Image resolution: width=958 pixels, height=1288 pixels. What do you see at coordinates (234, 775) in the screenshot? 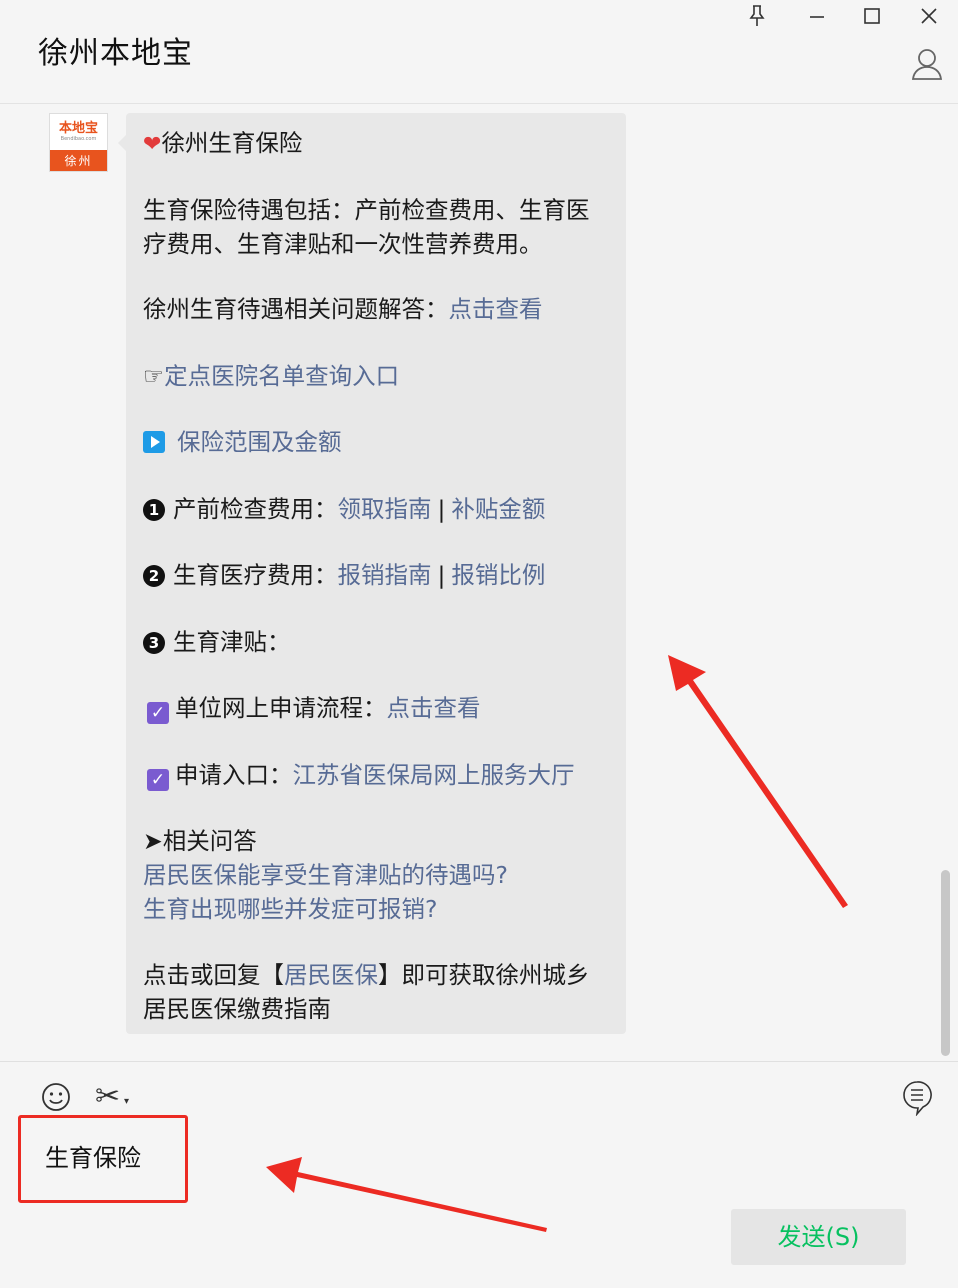
I see `apply-entry-label: 申请入口：` at bounding box center [234, 775].